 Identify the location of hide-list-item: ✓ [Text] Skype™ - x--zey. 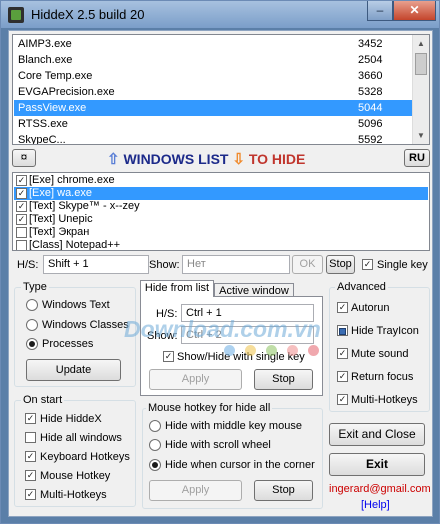
(221, 206).